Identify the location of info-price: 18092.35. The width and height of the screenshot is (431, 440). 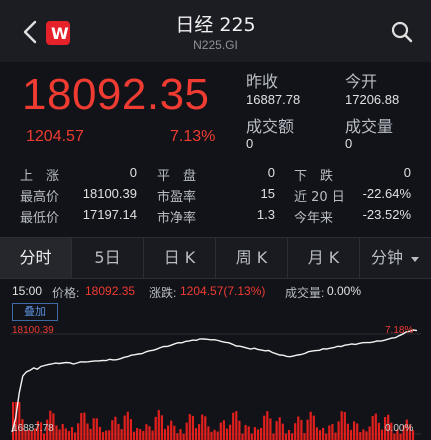
(110, 291).